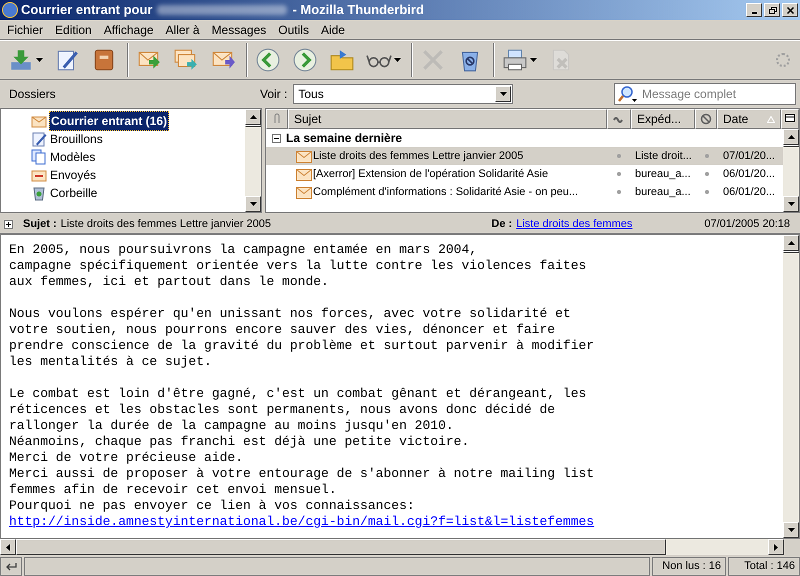 This screenshot has width=800, height=576. I want to click on folder-item: Brouillons, so click(76, 139).